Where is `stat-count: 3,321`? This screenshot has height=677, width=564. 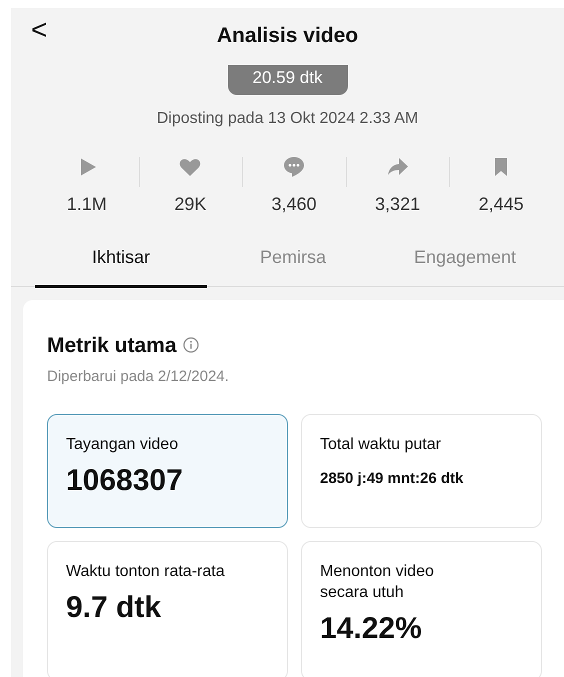 stat-count: 3,321 is located at coordinates (397, 204).